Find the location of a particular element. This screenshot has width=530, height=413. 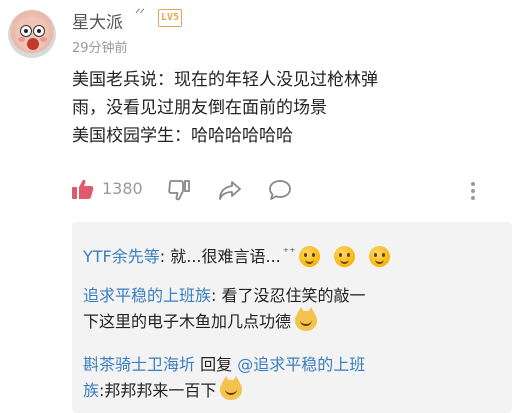

reply-author: 追求平稳的上班族 is located at coordinates (147, 295).